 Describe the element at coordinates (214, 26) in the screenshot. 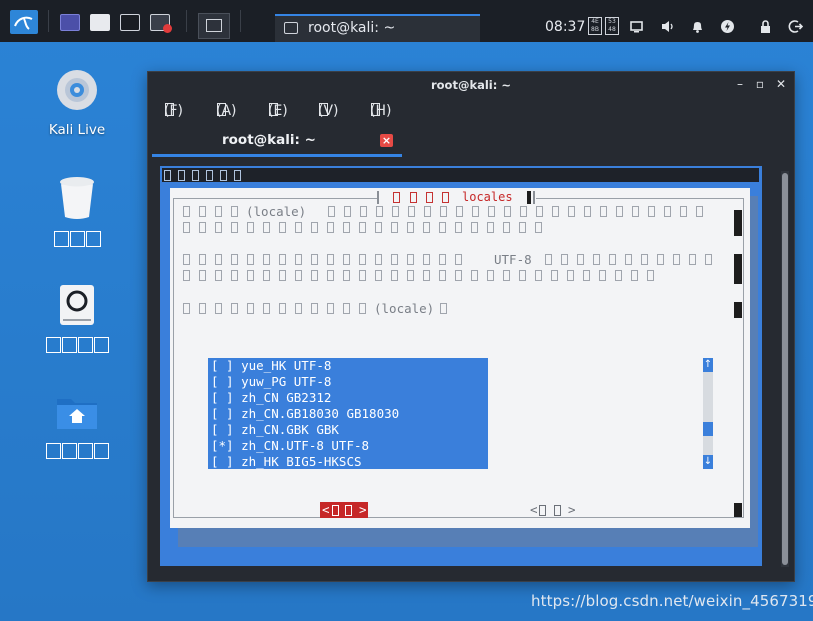

I see `terminal-window-icon` at that location.